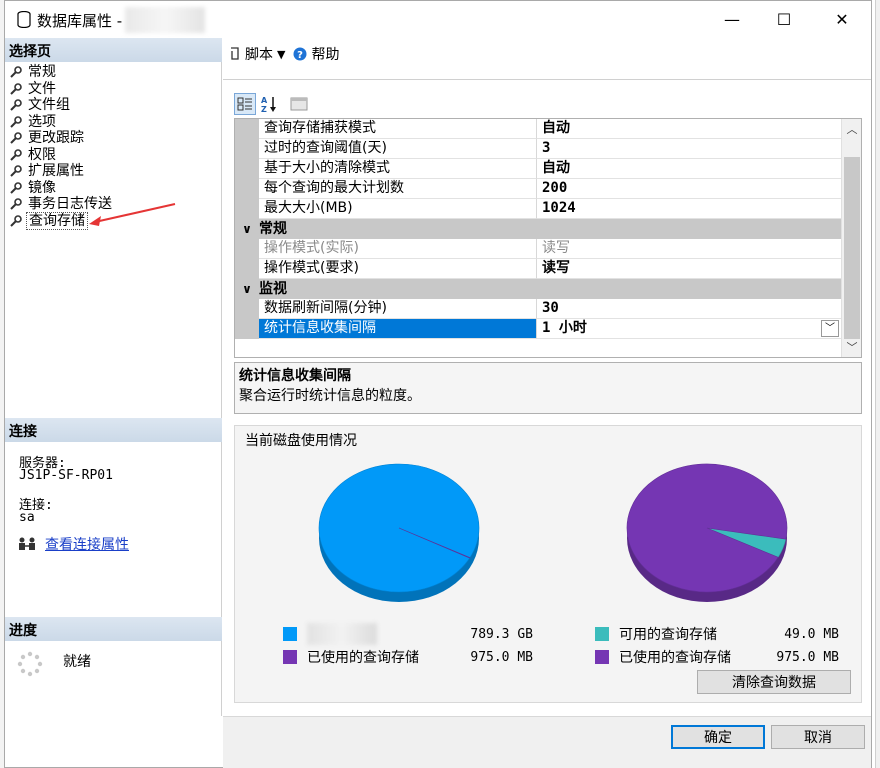  I want to click on property-name: 过时的查询阈值(天), so click(398, 149).